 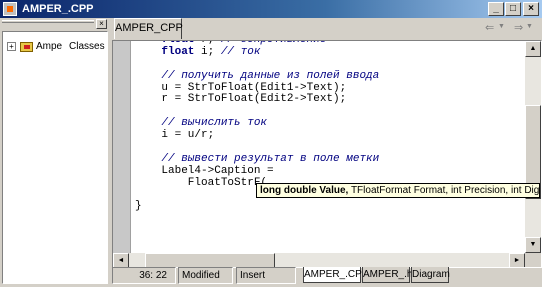 I want to click on back-dropdown-icon: ▼, so click(x=501, y=26).